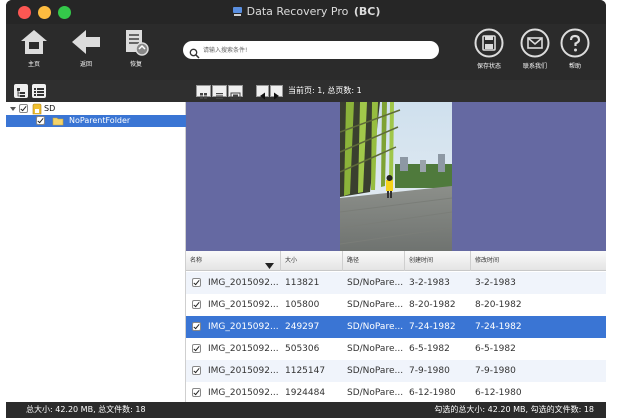  I want to click on recover-button: 恢复, so click(136, 52).